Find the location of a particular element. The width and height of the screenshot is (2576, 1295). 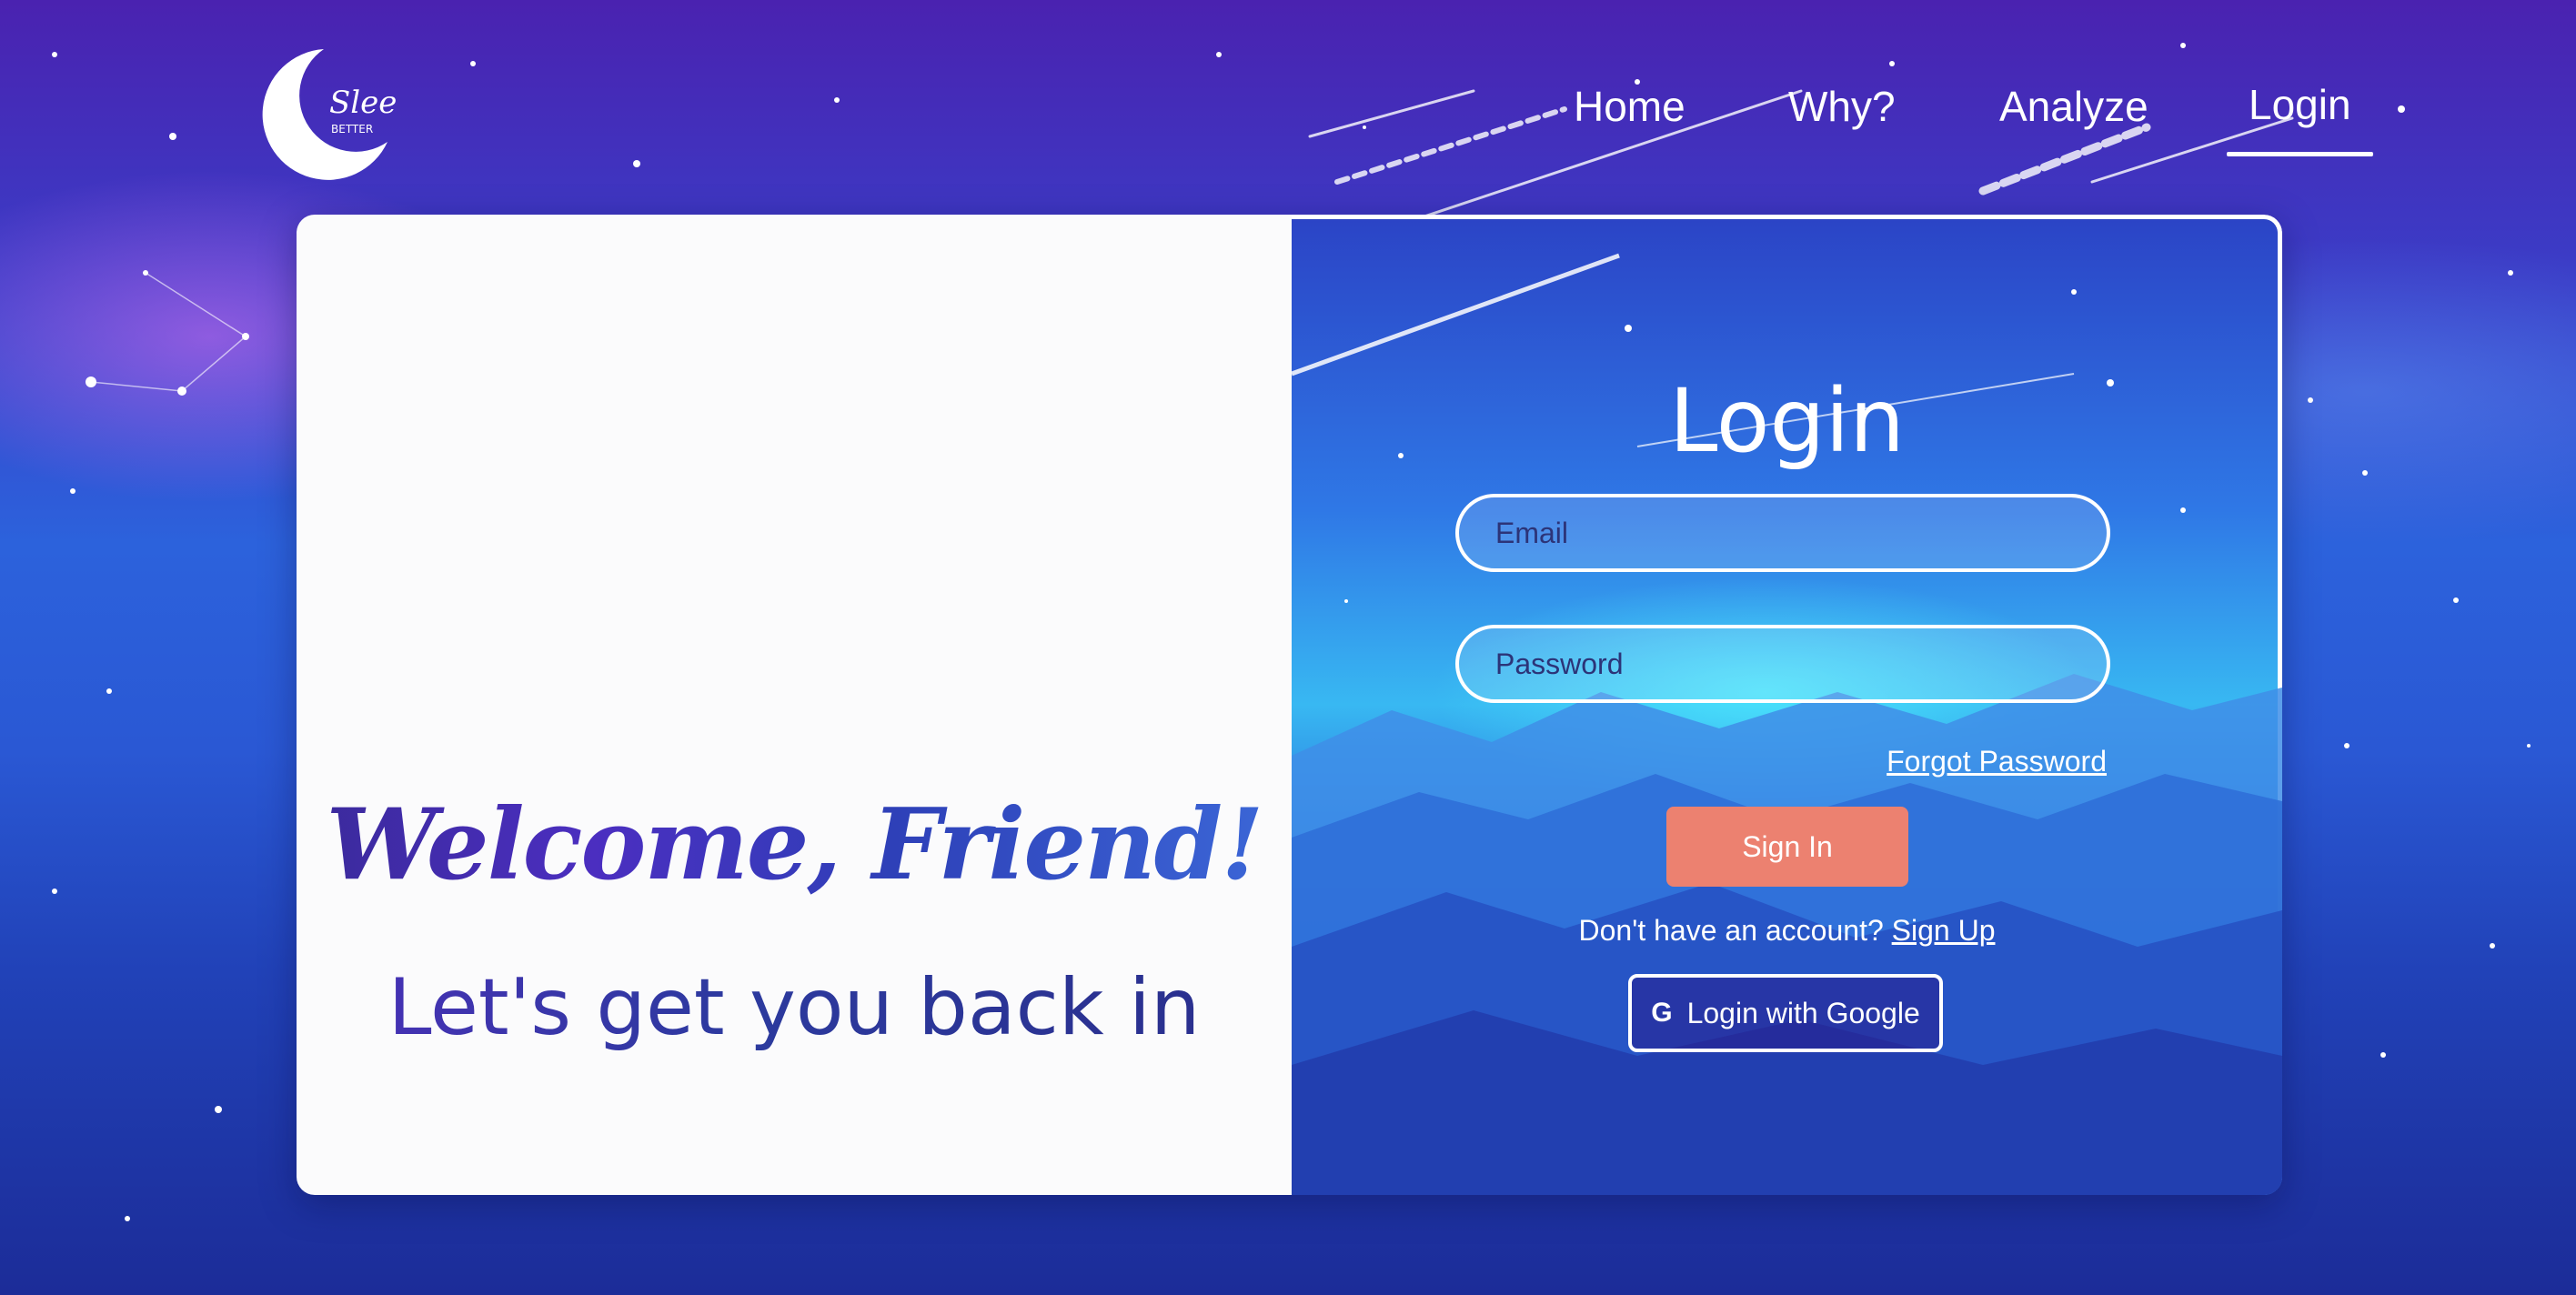

welcome-subheading: Let's get you back in is located at coordinates (794, 1007).